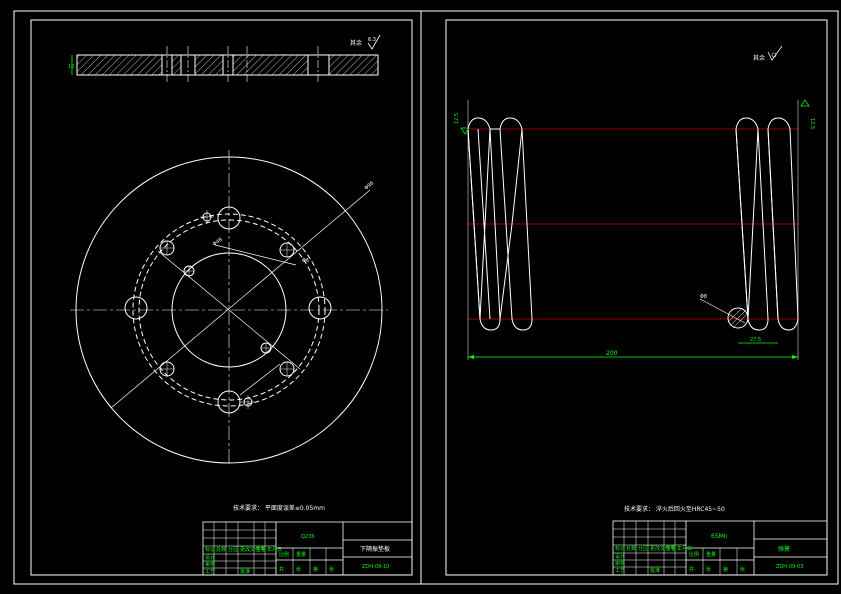 The image size is (841, 594). I want to click on plate-section-view: 10, so click(223, 65).